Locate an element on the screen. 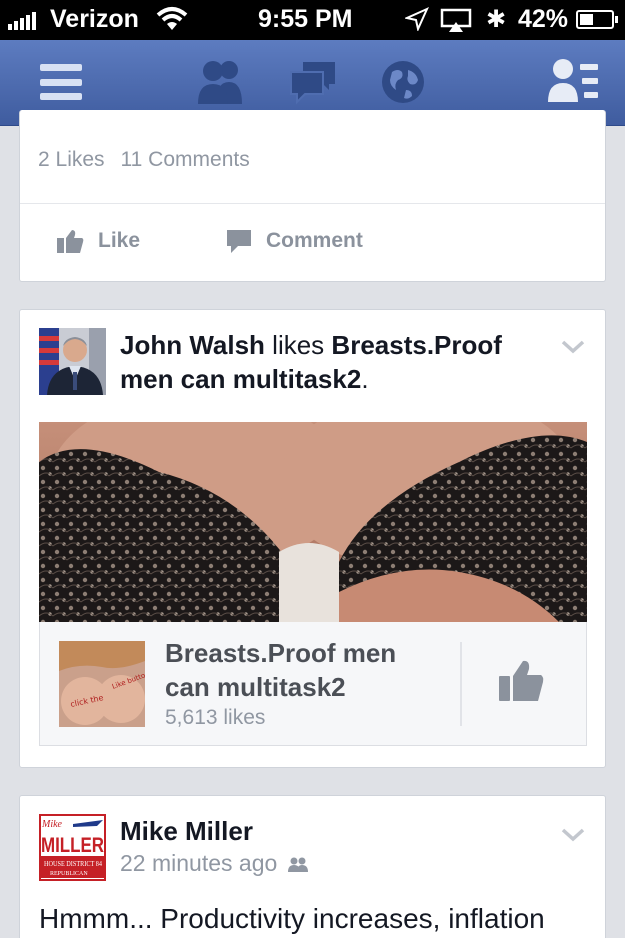  avatar is located at coordinates (72, 361).